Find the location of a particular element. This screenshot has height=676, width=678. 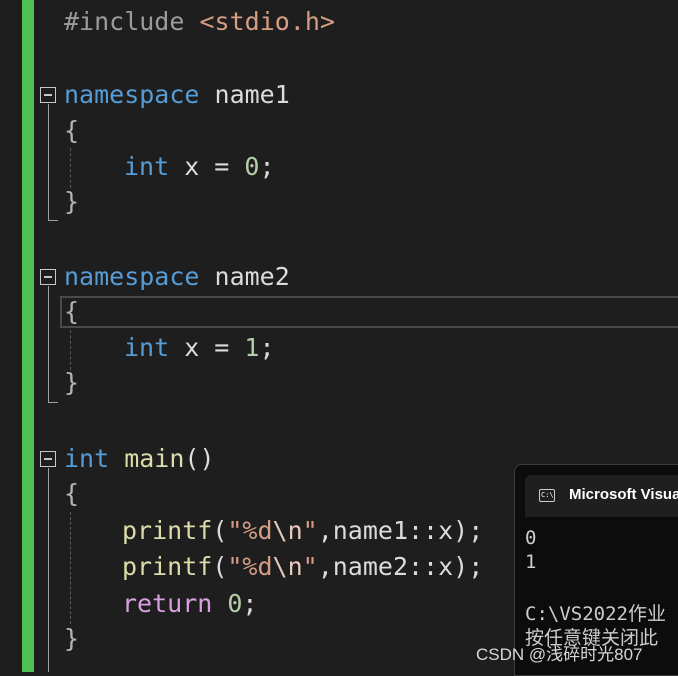

code-line-namespace-name2: namespace name2 is located at coordinates (177, 277).